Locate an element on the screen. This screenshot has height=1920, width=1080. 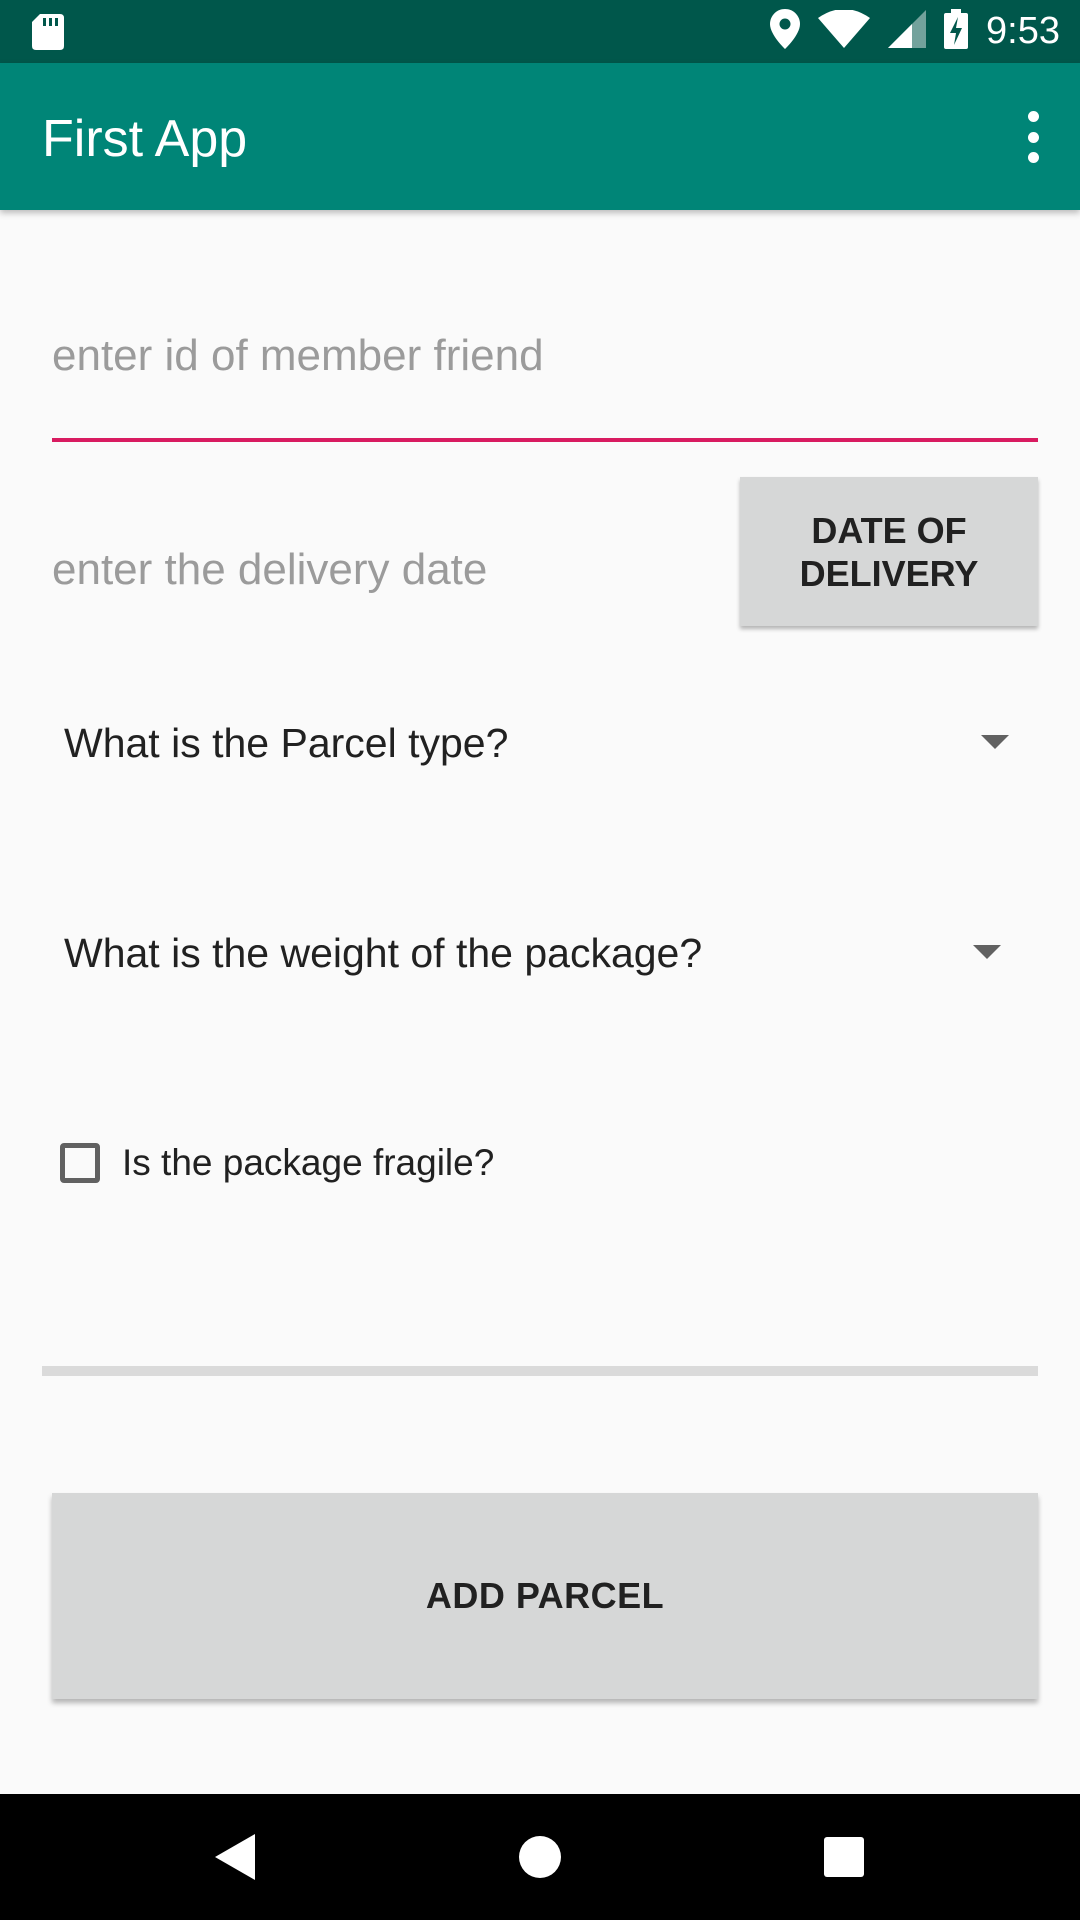
weight-spinner: What is the weight of the package? is located at coordinates (530, 953).